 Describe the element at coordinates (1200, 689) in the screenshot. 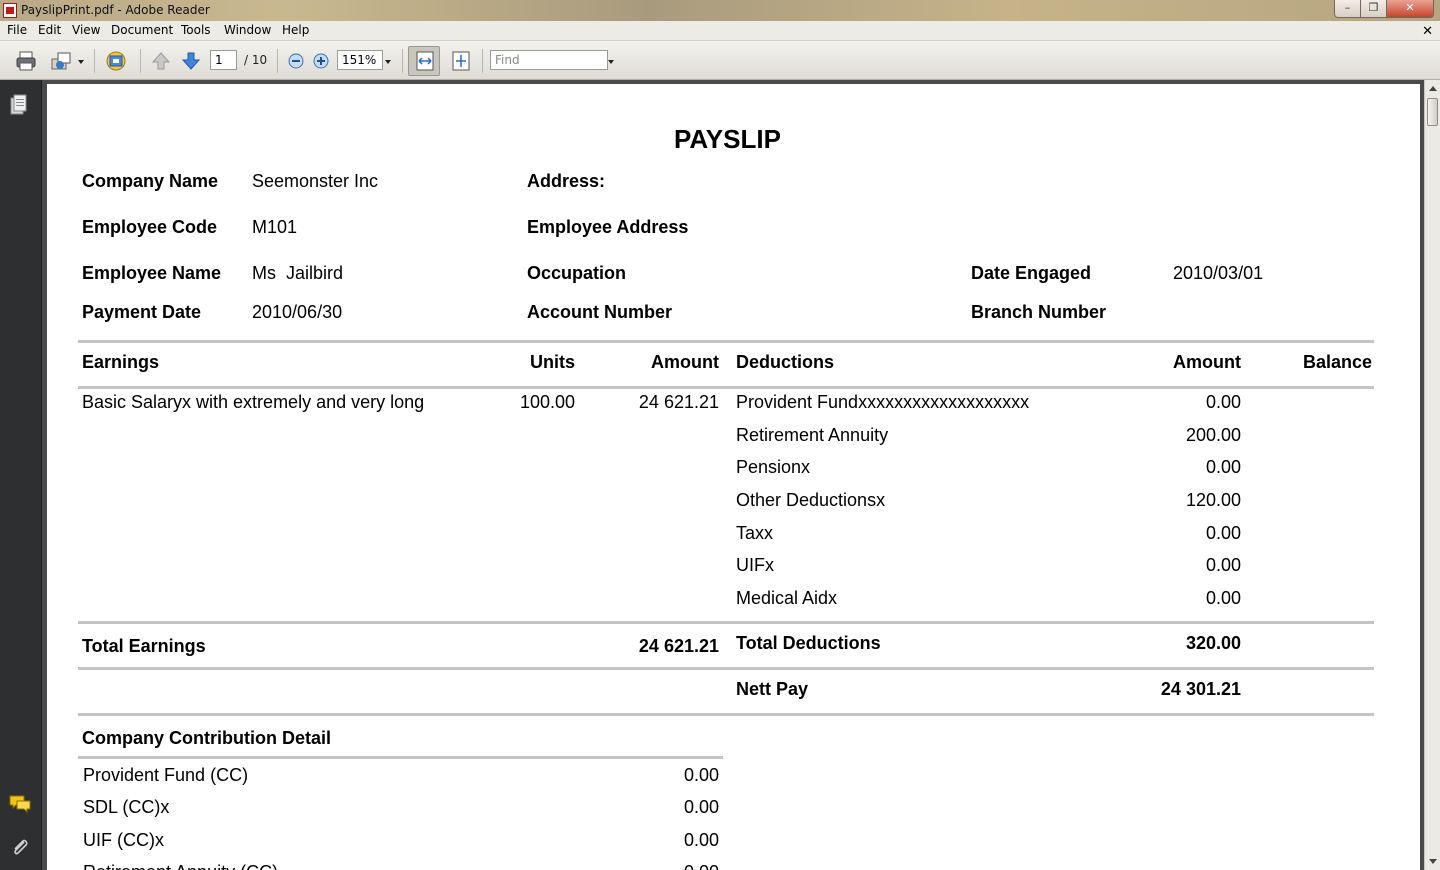

I see `nett-pay-value: 24 301.21` at that location.